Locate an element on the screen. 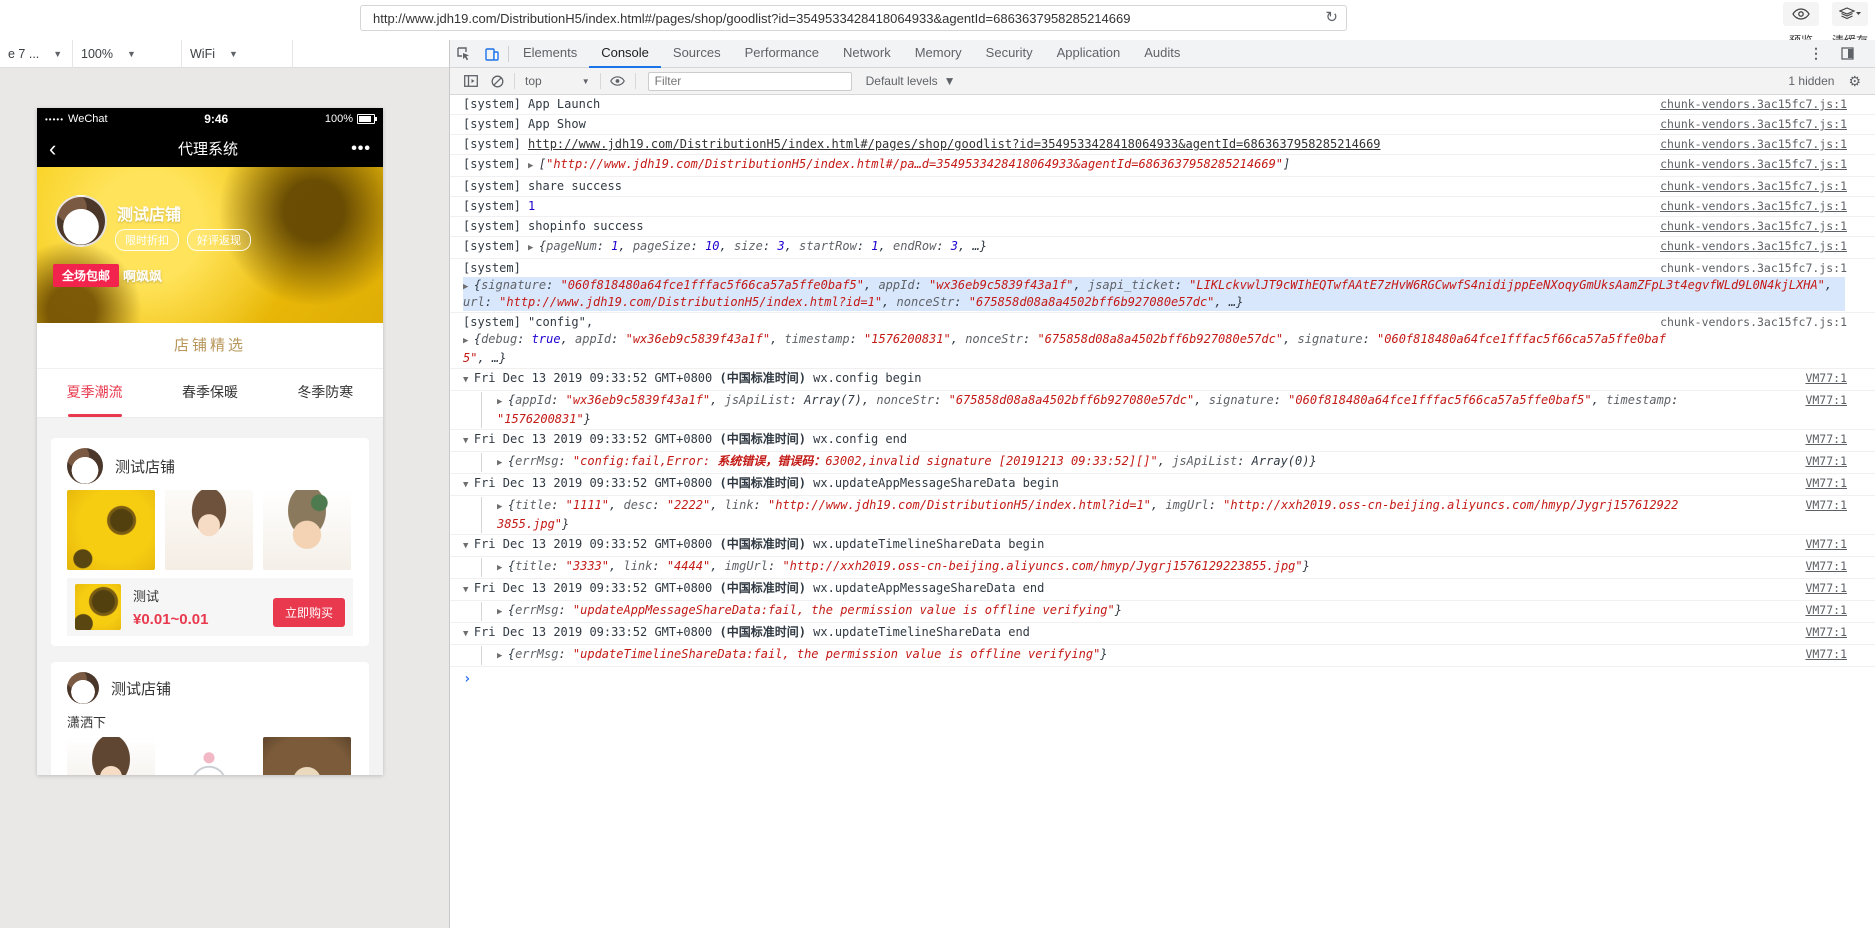  console-text: , is located at coordinates (792, 246).